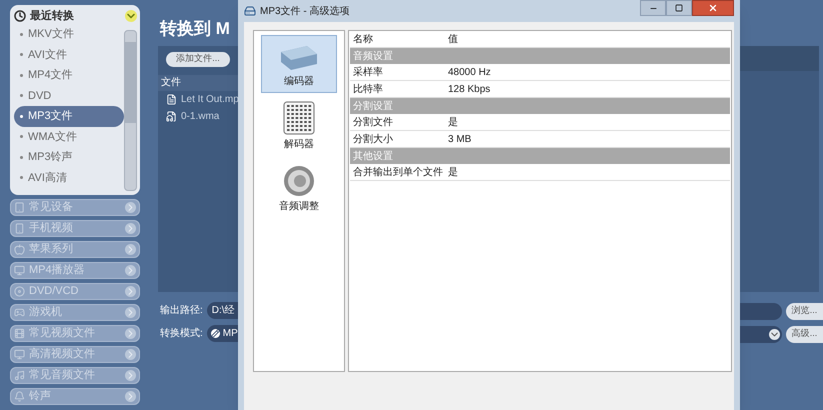 This screenshot has height=410, width=823. Describe the element at coordinates (195, 29) in the screenshot. I see `page-title: 转换到 M` at that location.